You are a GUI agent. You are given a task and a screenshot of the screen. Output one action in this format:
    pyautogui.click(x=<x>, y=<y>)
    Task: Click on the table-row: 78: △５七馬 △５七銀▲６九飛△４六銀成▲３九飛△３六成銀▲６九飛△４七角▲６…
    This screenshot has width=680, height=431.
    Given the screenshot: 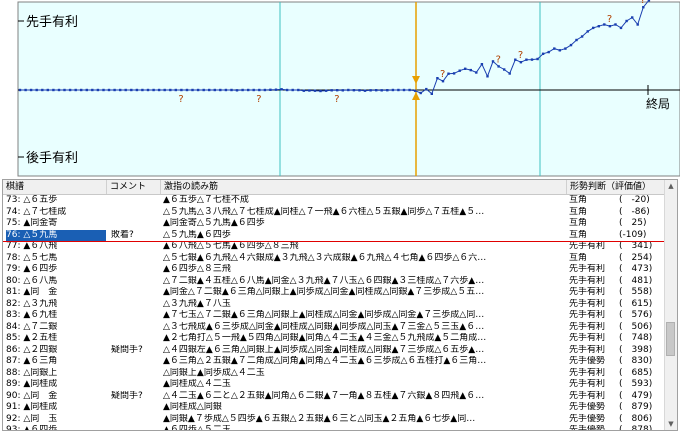 What is the action you would take?
    pyautogui.click(x=334, y=259)
    